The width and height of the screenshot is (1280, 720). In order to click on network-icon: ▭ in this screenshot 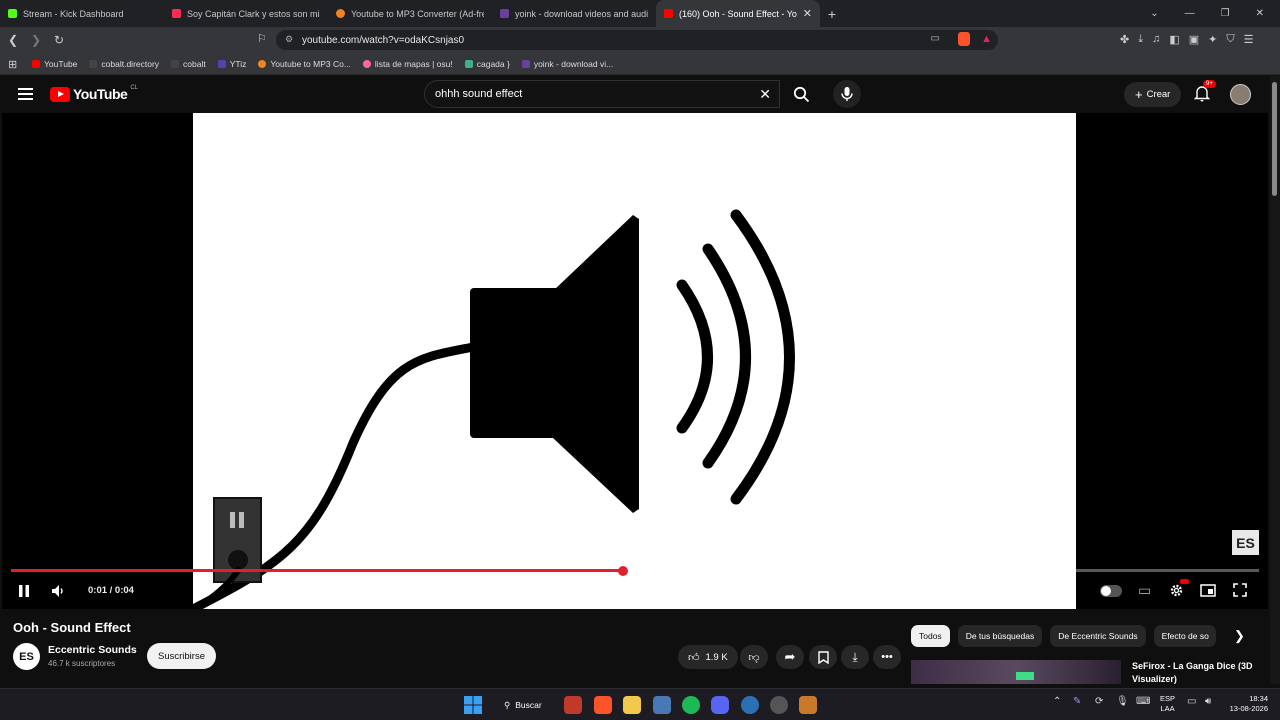, I will do `click(1191, 701)`.